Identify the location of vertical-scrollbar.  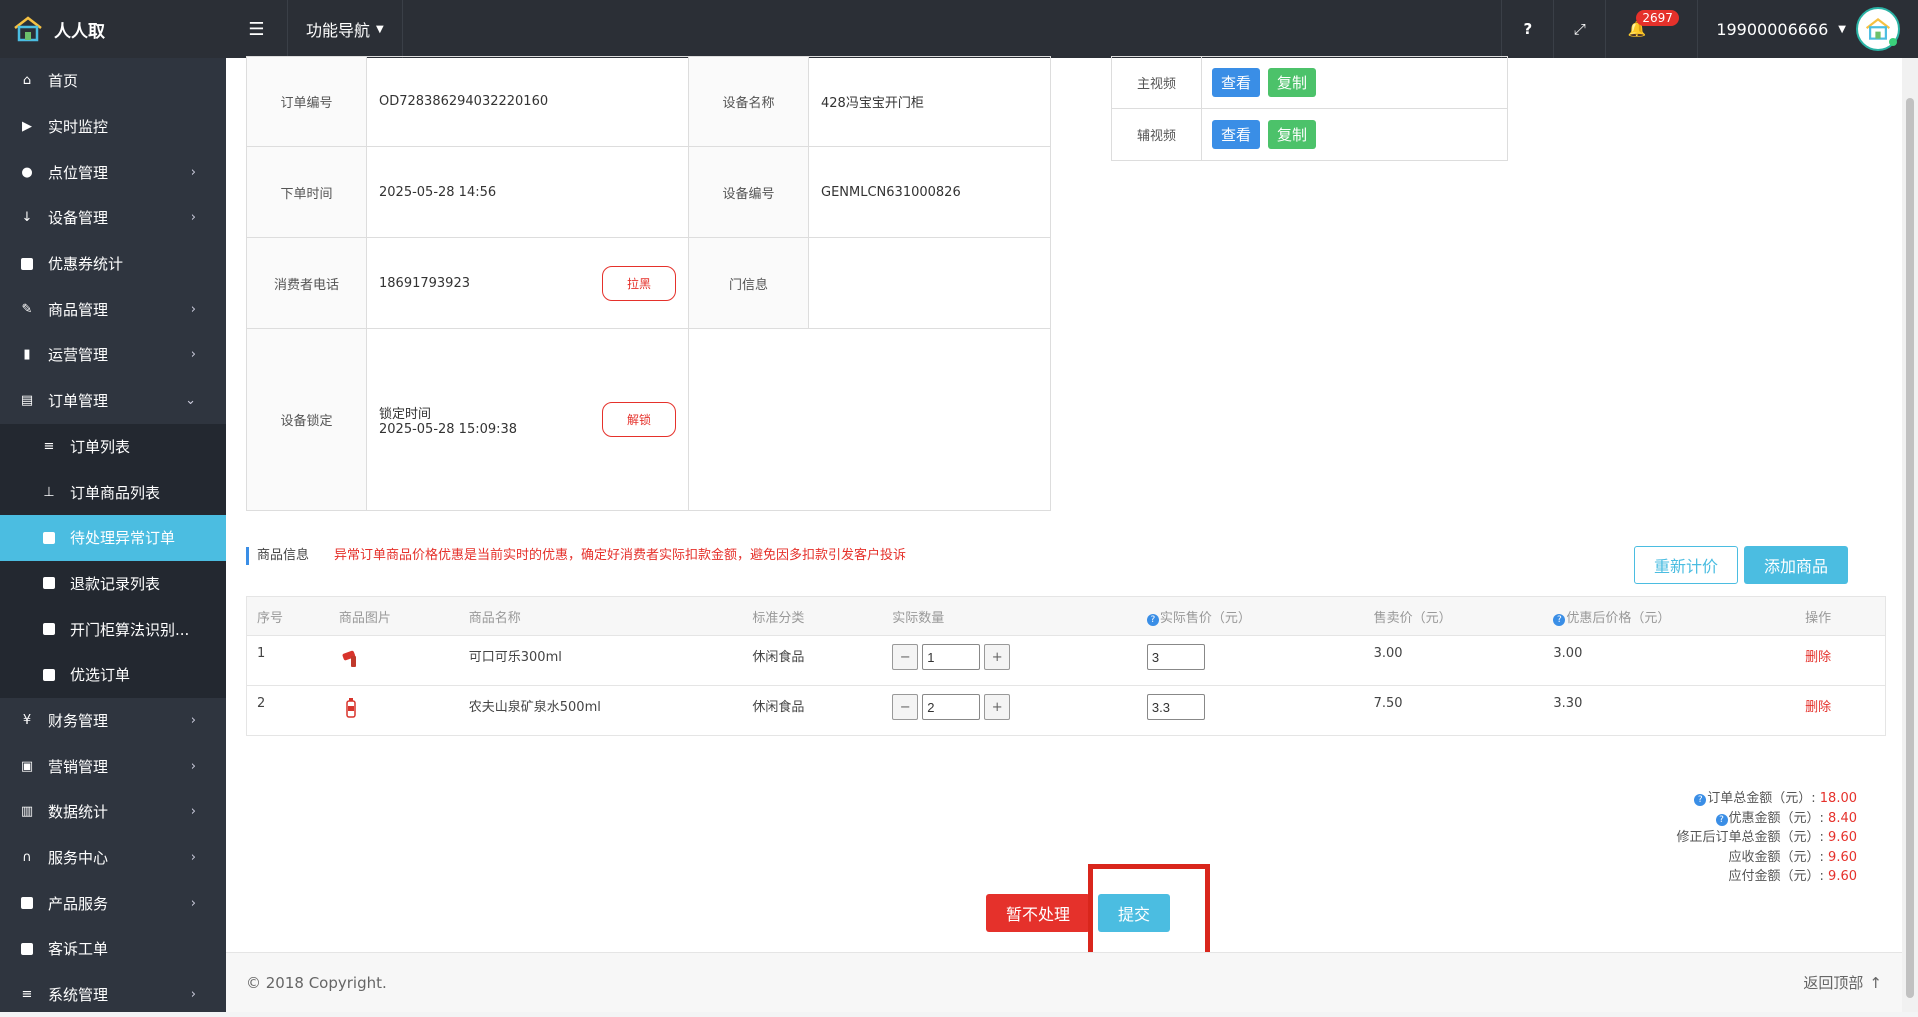
(1910, 535).